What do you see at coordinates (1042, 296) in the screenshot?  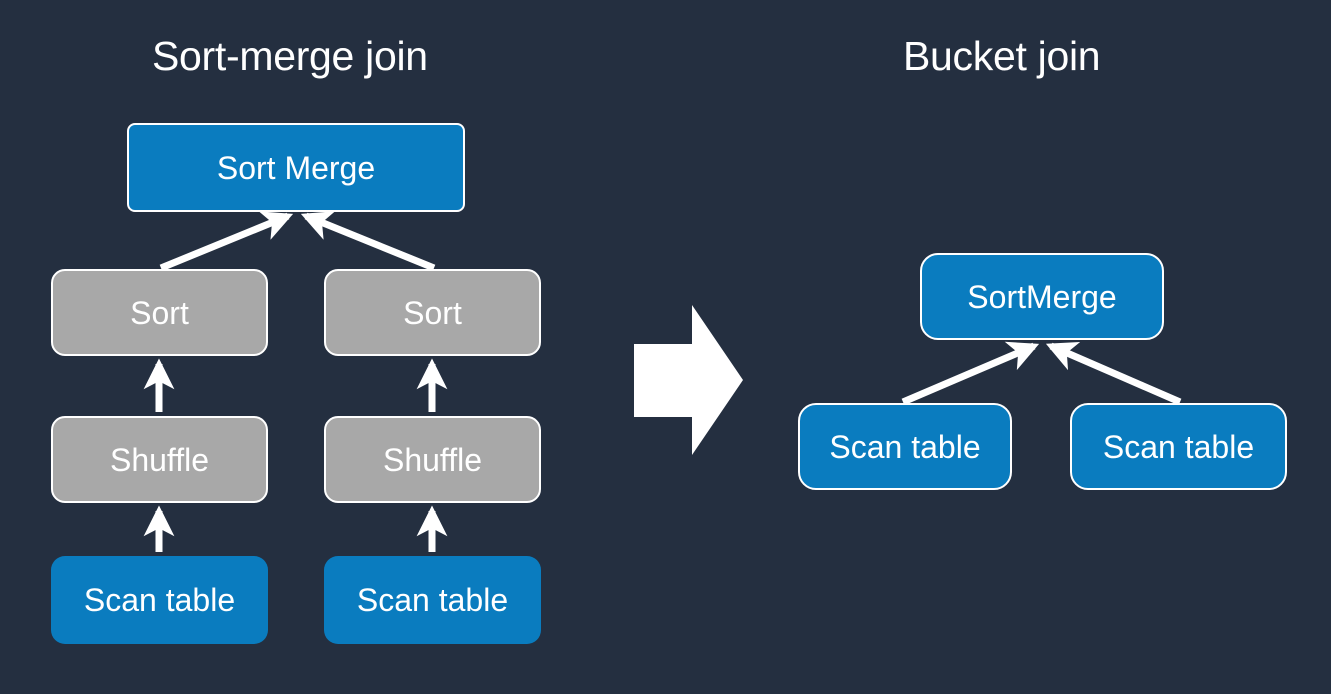 I see `node-sortmerge-bucket: SortMerge` at bounding box center [1042, 296].